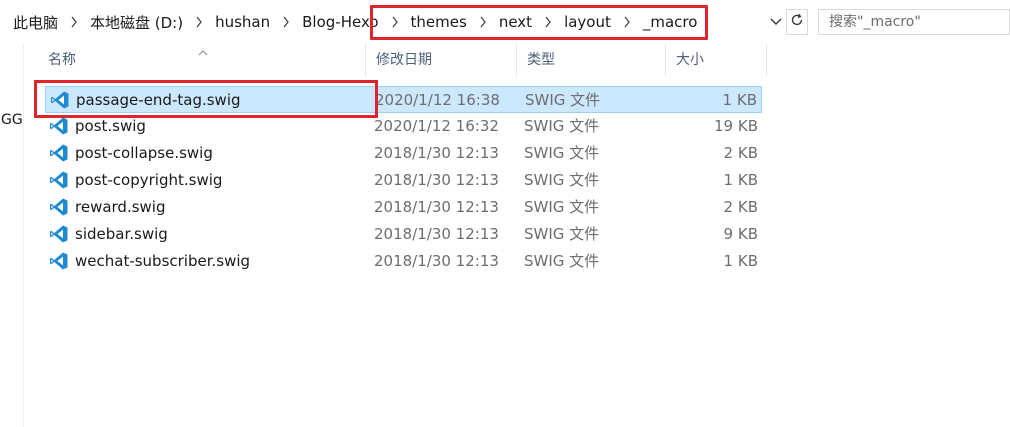  What do you see at coordinates (716, 60) in the screenshot?
I see `column-size: 大小` at bounding box center [716, 60].